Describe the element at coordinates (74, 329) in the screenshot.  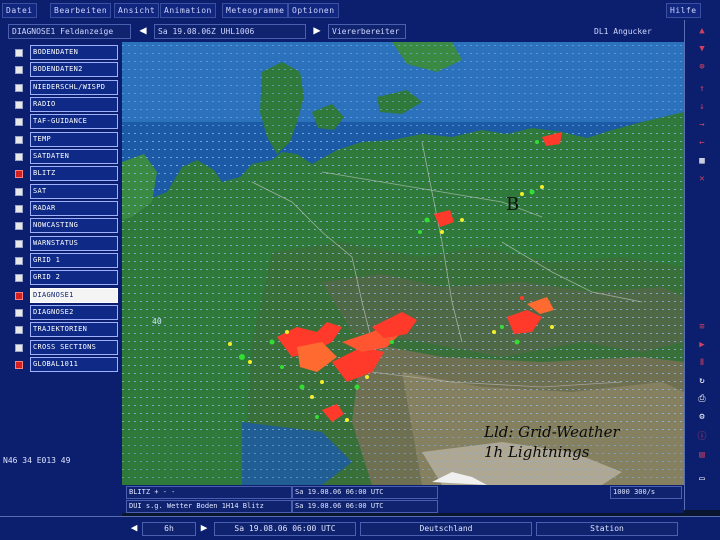
I see `layer-button: TRAJEKTORIEN` at that location.